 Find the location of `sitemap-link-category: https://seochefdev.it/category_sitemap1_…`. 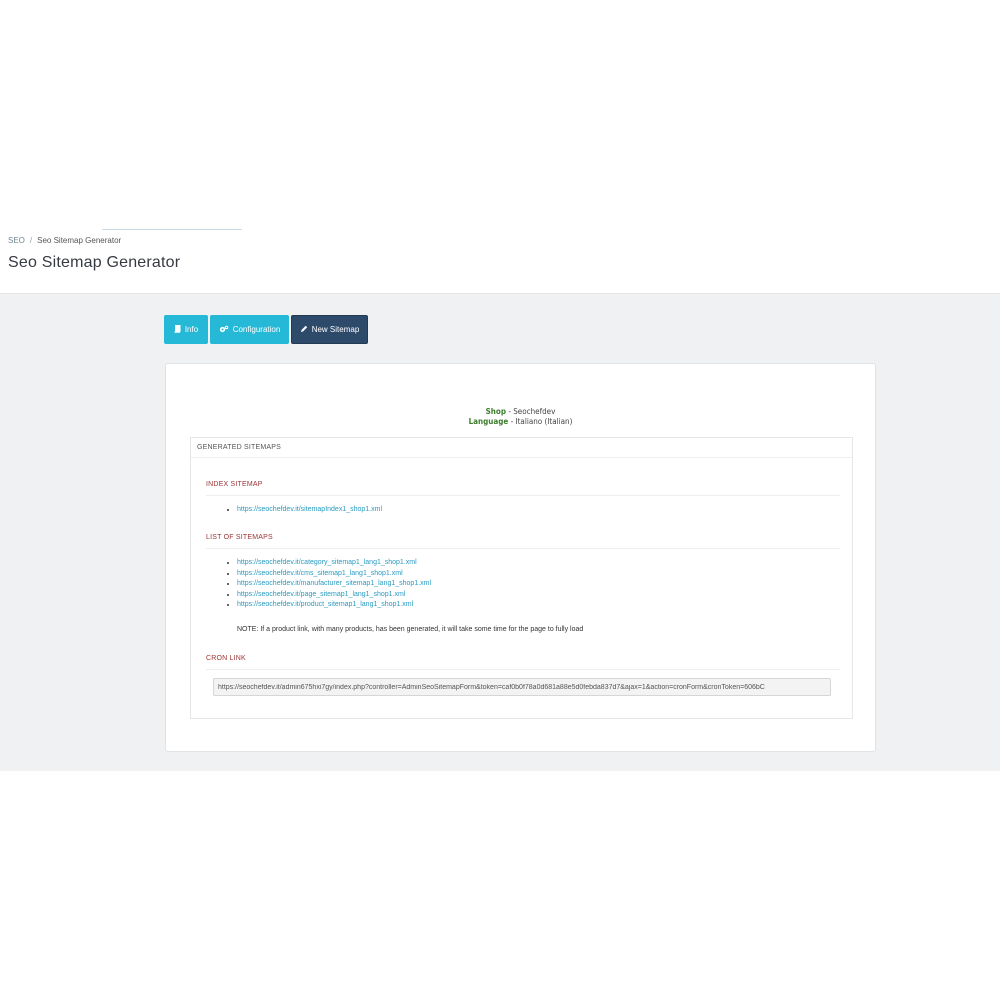

sitemap-link-category: https://seochefdev.it/category_sitemap1_… is located at coordinates (327, 562).